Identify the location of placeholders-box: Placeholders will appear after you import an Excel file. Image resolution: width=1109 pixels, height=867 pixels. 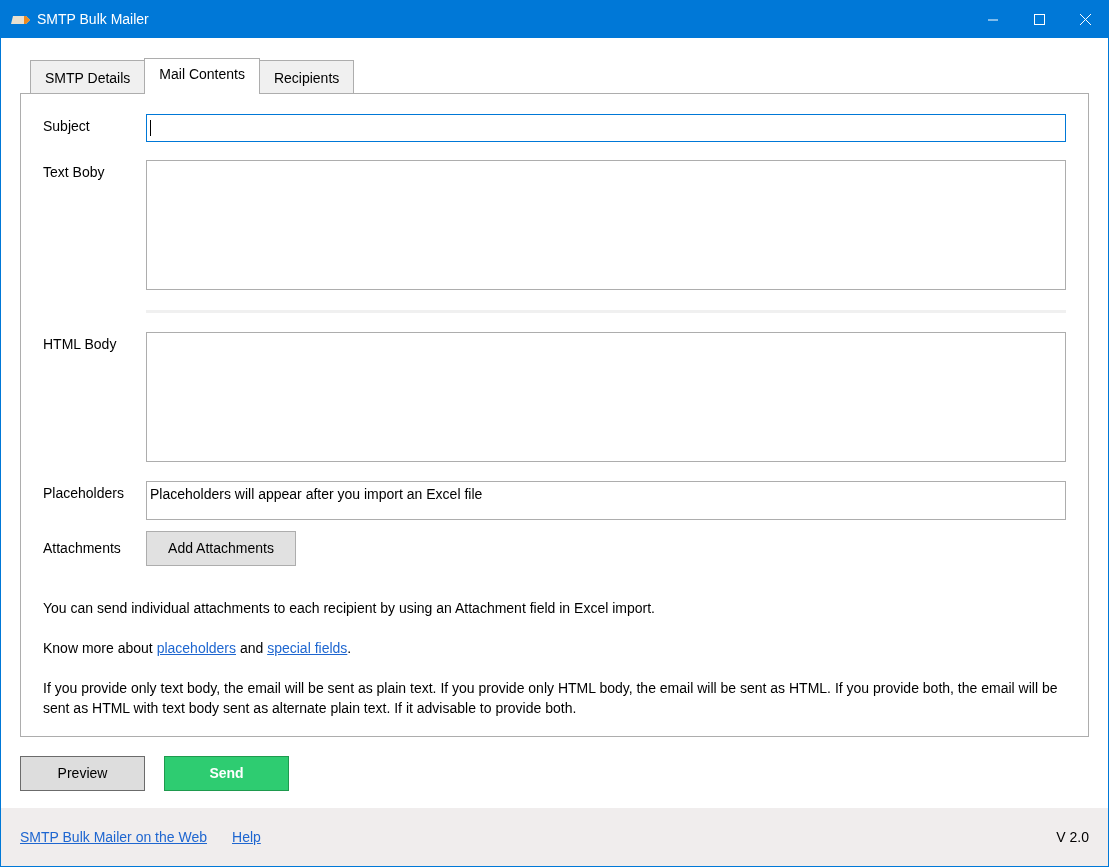
(606, 500).